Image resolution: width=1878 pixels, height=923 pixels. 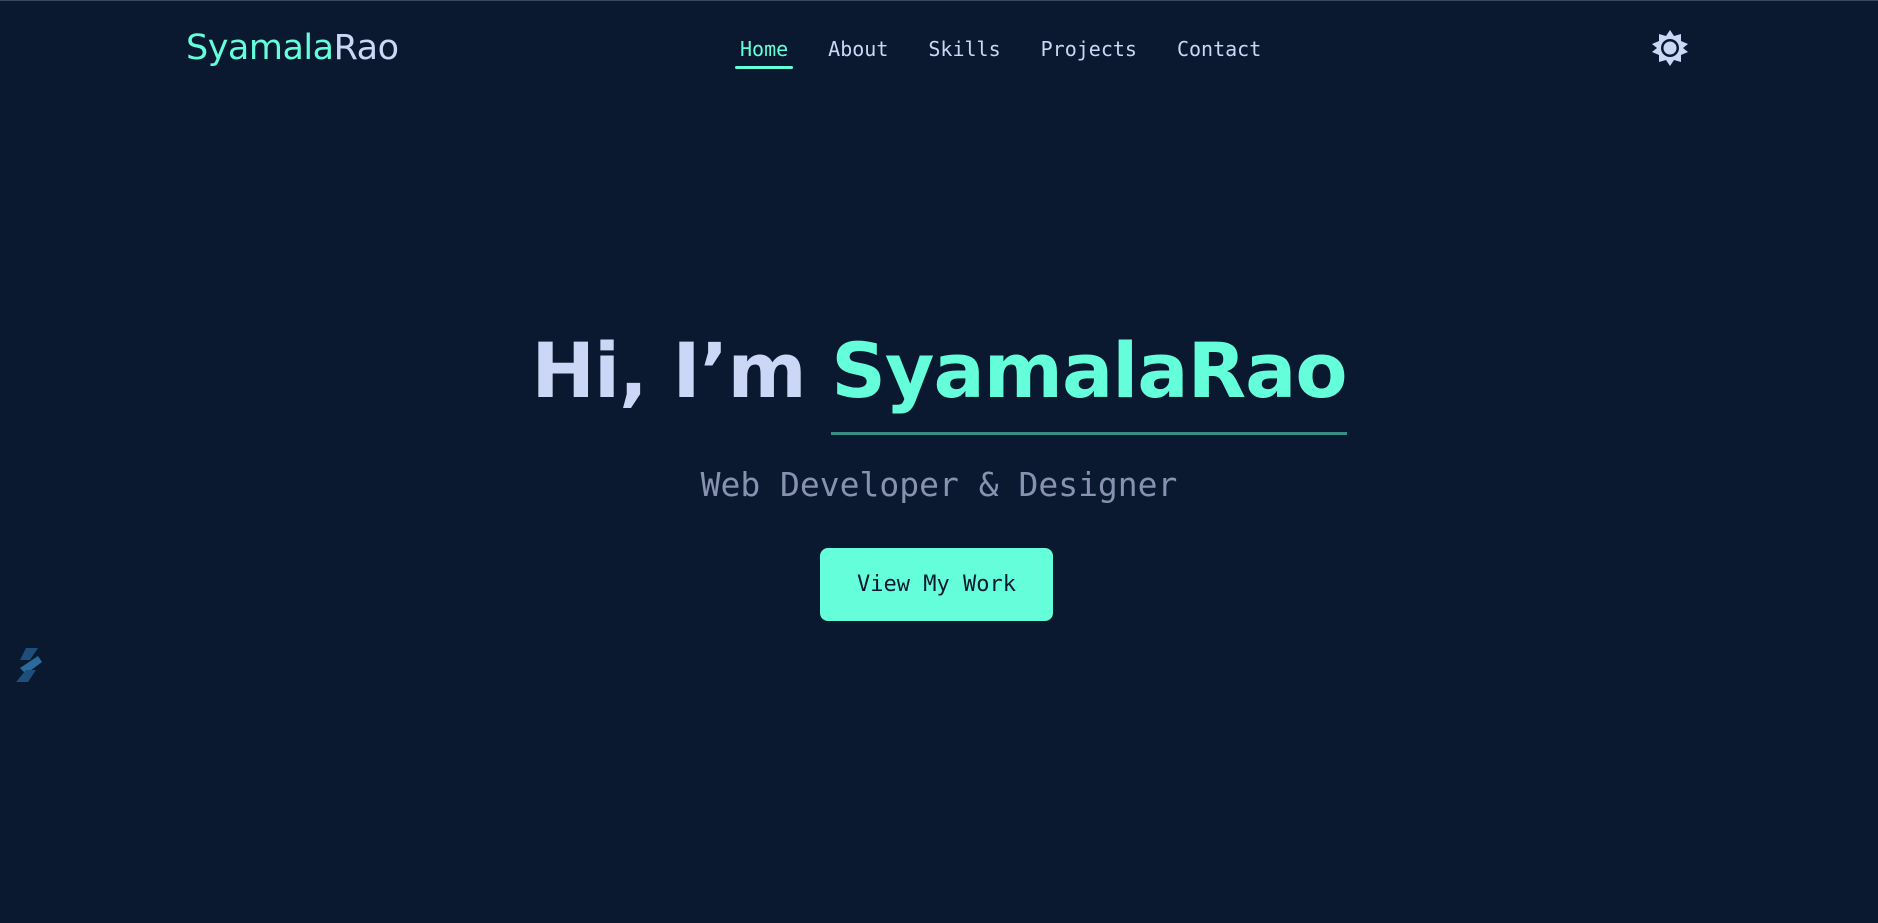 What do you see at coordinates (858, 49) in the screenshot?
I see `nav-about: About` at bounding box center [858, 49].